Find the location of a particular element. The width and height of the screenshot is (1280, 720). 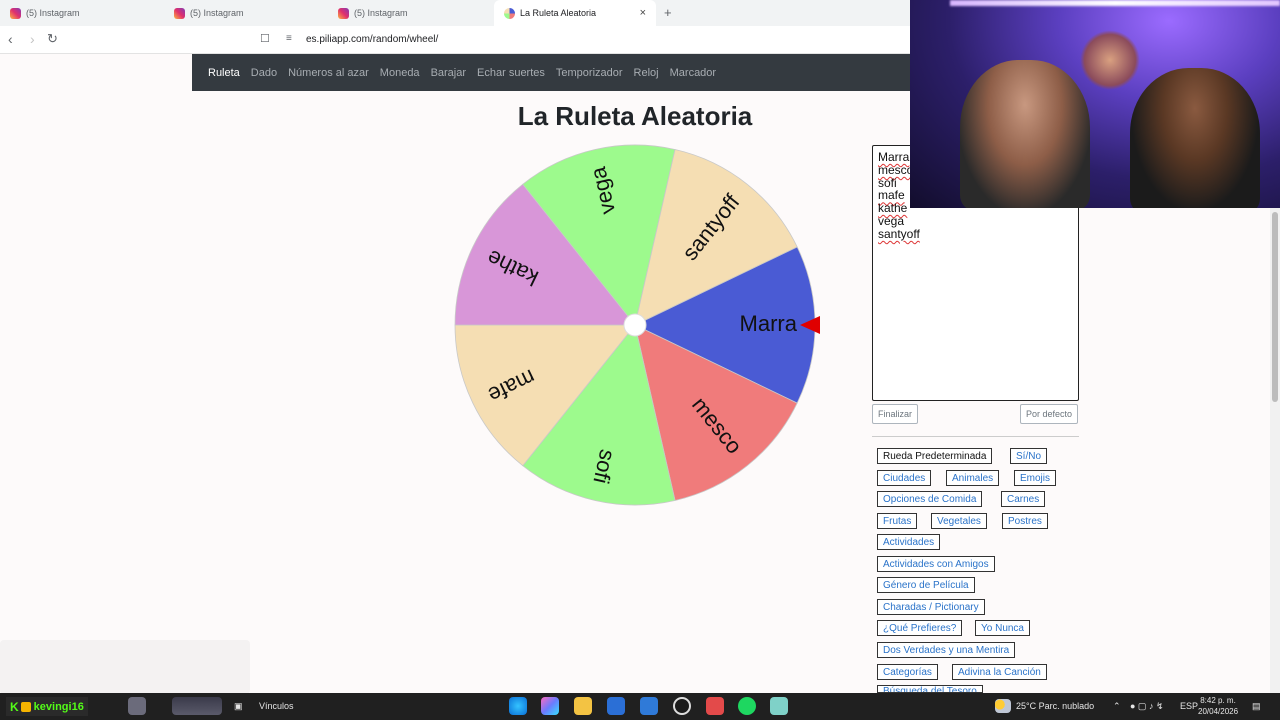

nav-numeros-al-azar: Números al azar is located at coordinates (328, 73).